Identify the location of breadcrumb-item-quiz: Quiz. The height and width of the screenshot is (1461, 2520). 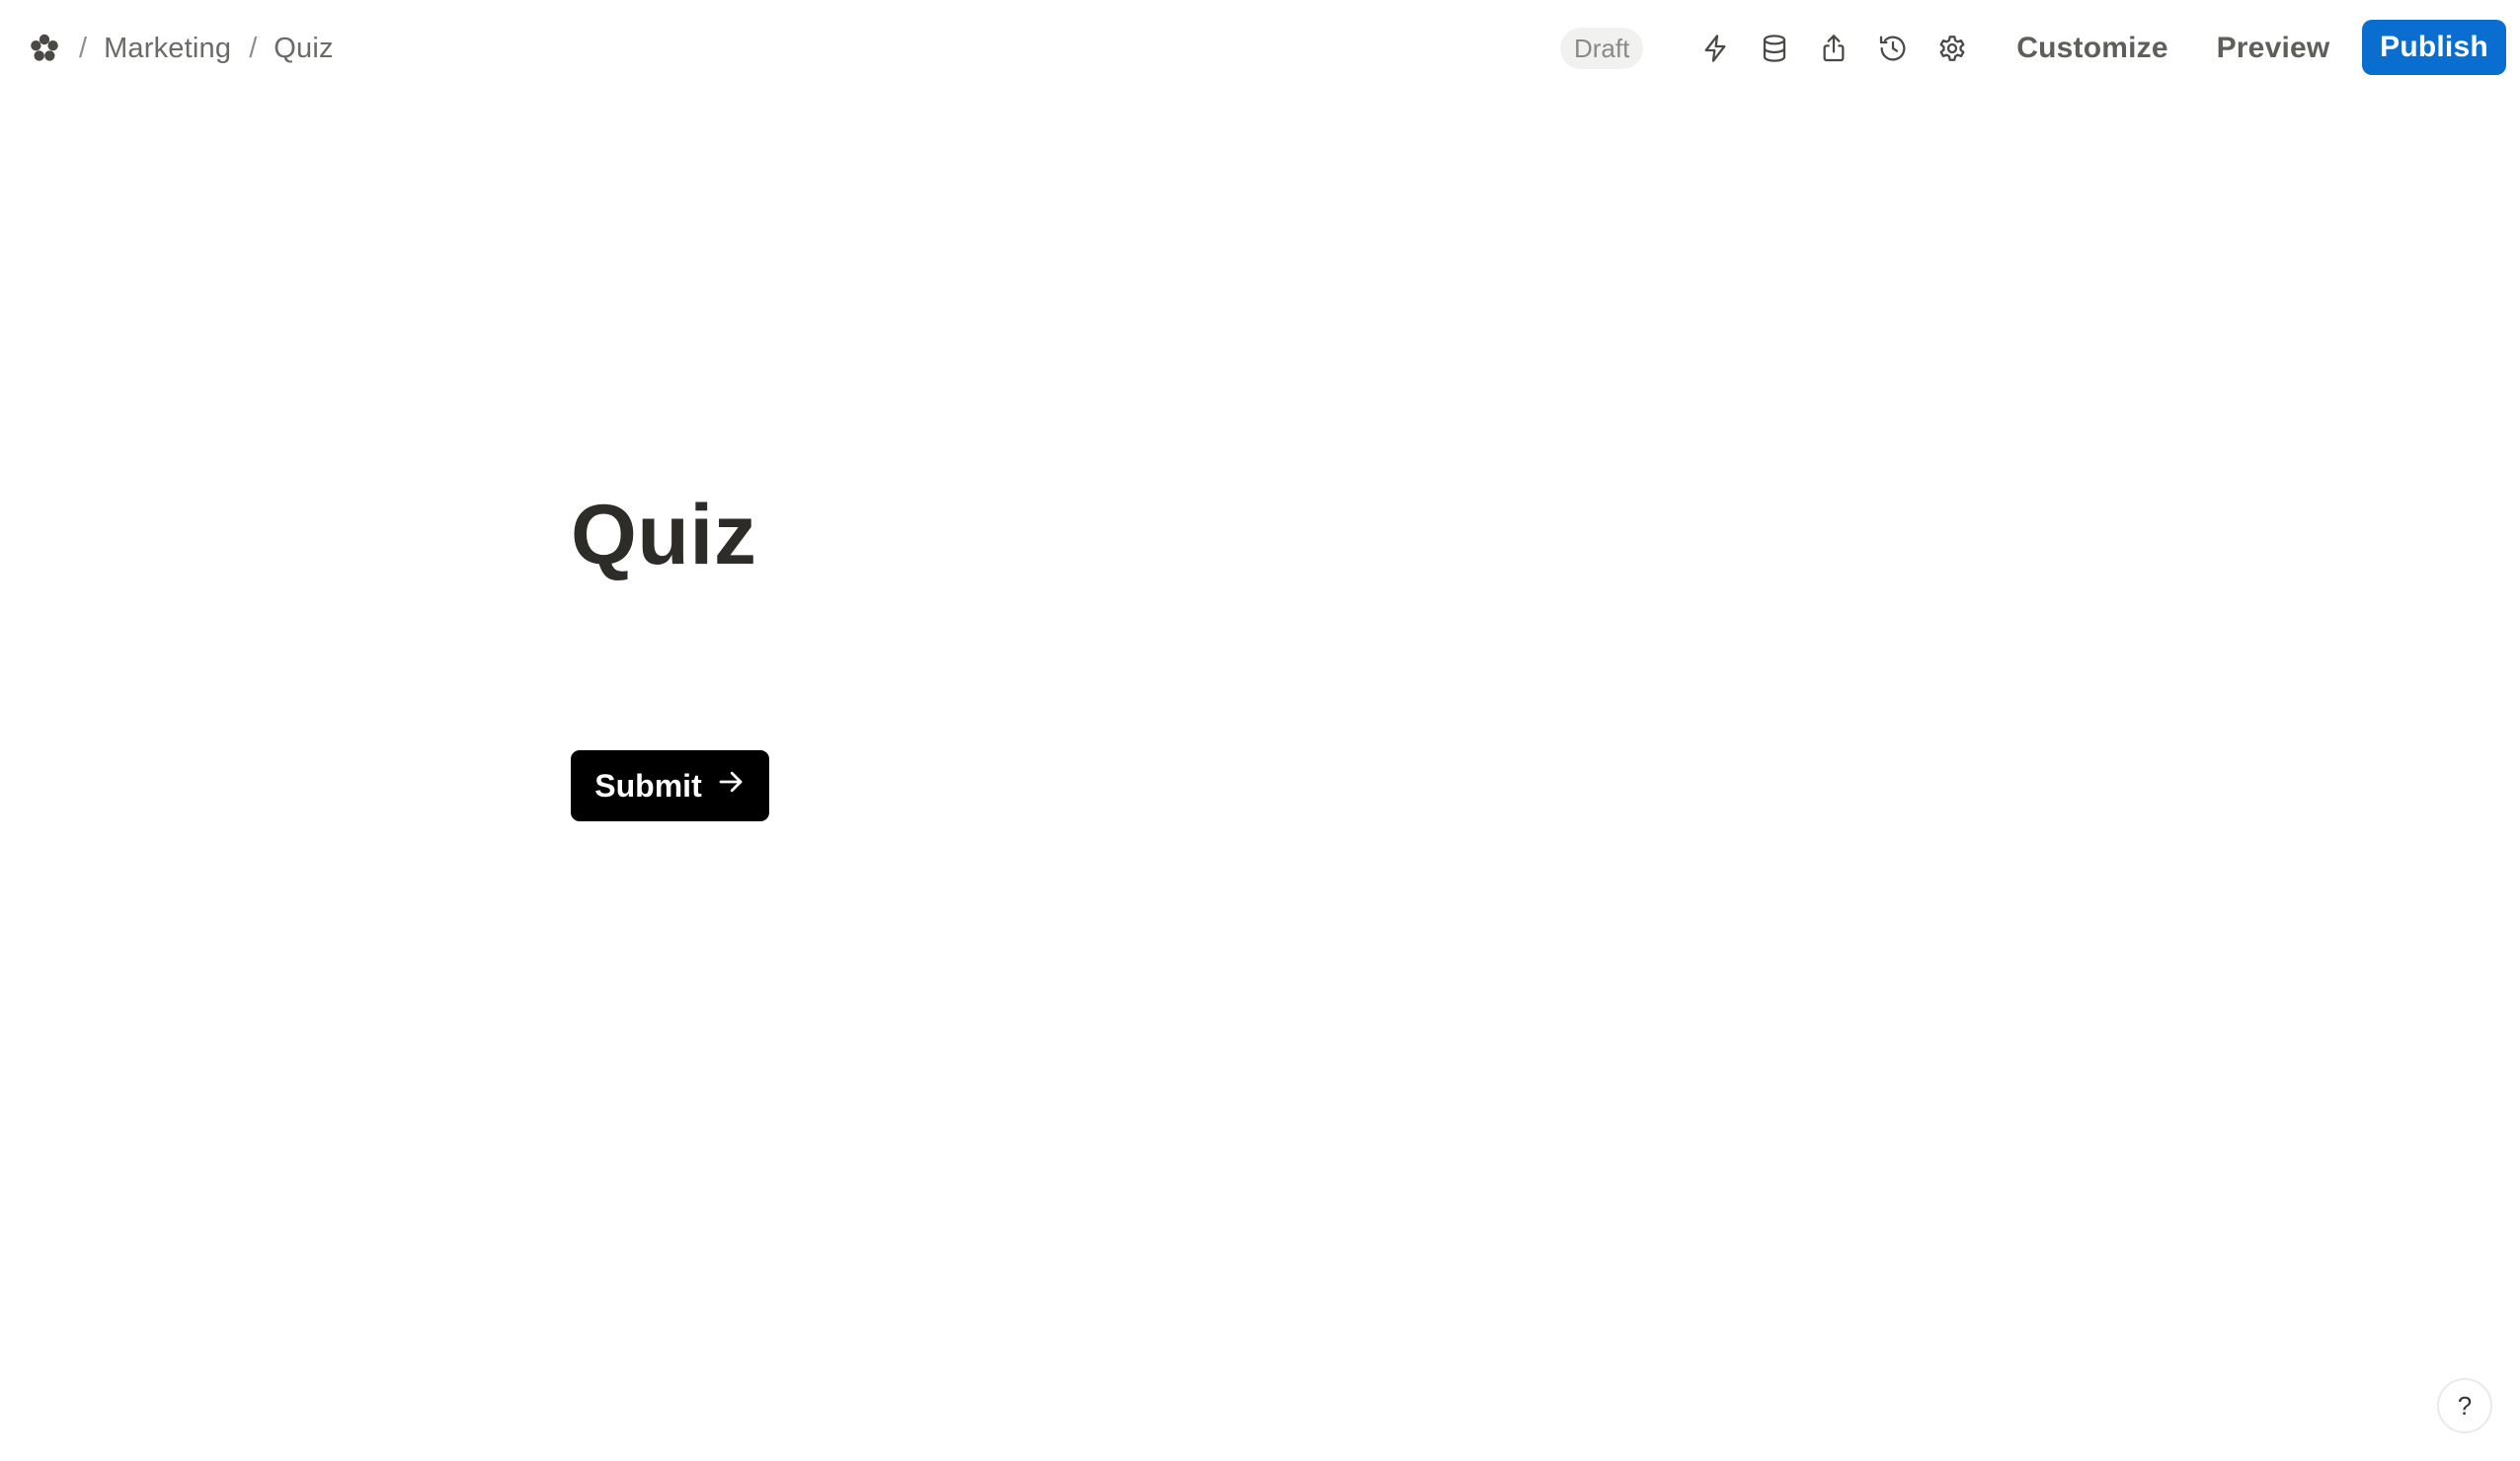
(303, 49).